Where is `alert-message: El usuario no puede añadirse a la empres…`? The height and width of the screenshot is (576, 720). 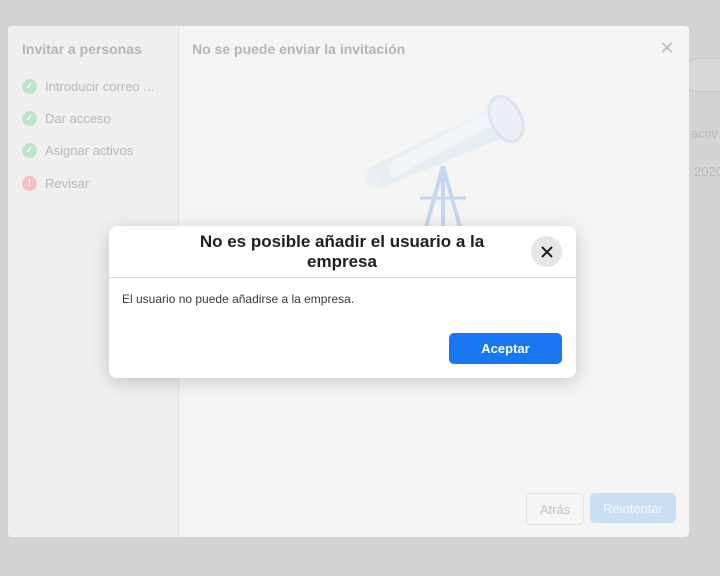 alert-message: El usuario no puede añadirse a la empres… is located at coordinates (238, 299).